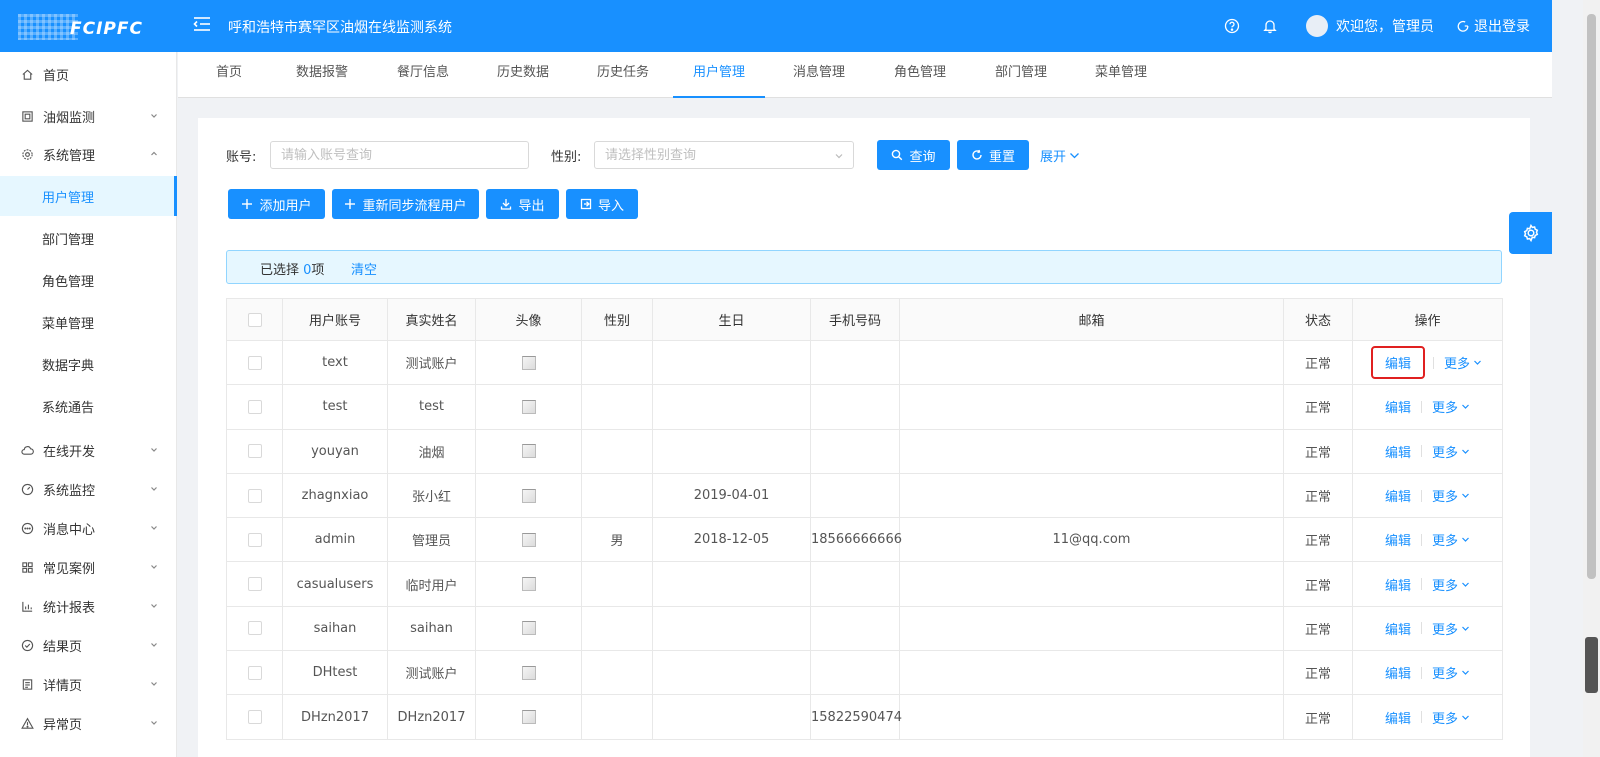 This screenshot has height=757, width=1600. Describe the element at coordinates (276, 204) in the screenshot. I see `add-user-button: 添加用户` at that location.